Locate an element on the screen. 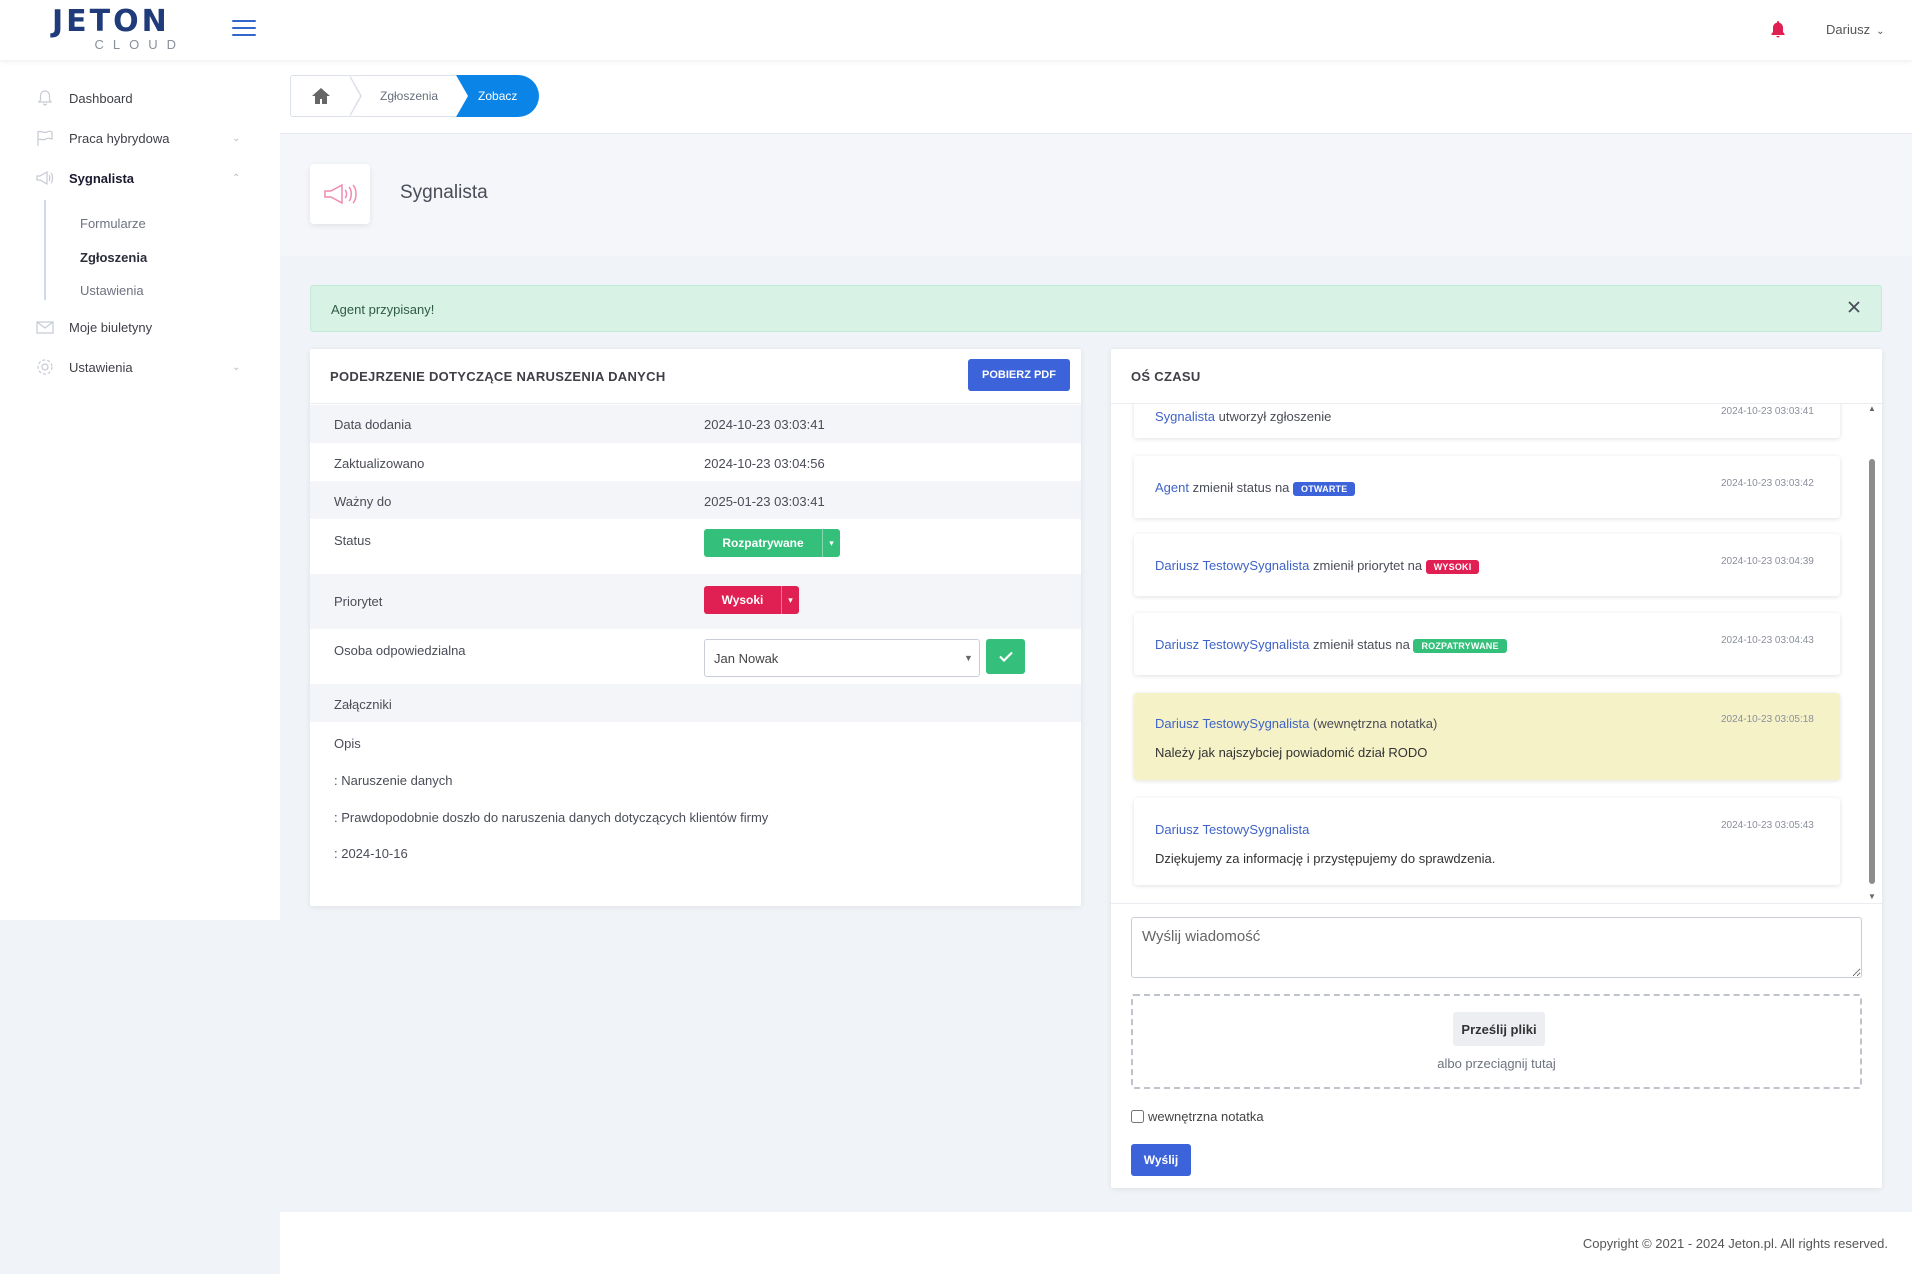 Image resolution: width=1912 pixels, height=1274 pixels. internal-note-label: wewnętrzna notatka is located at coordinates (1206, 1116).